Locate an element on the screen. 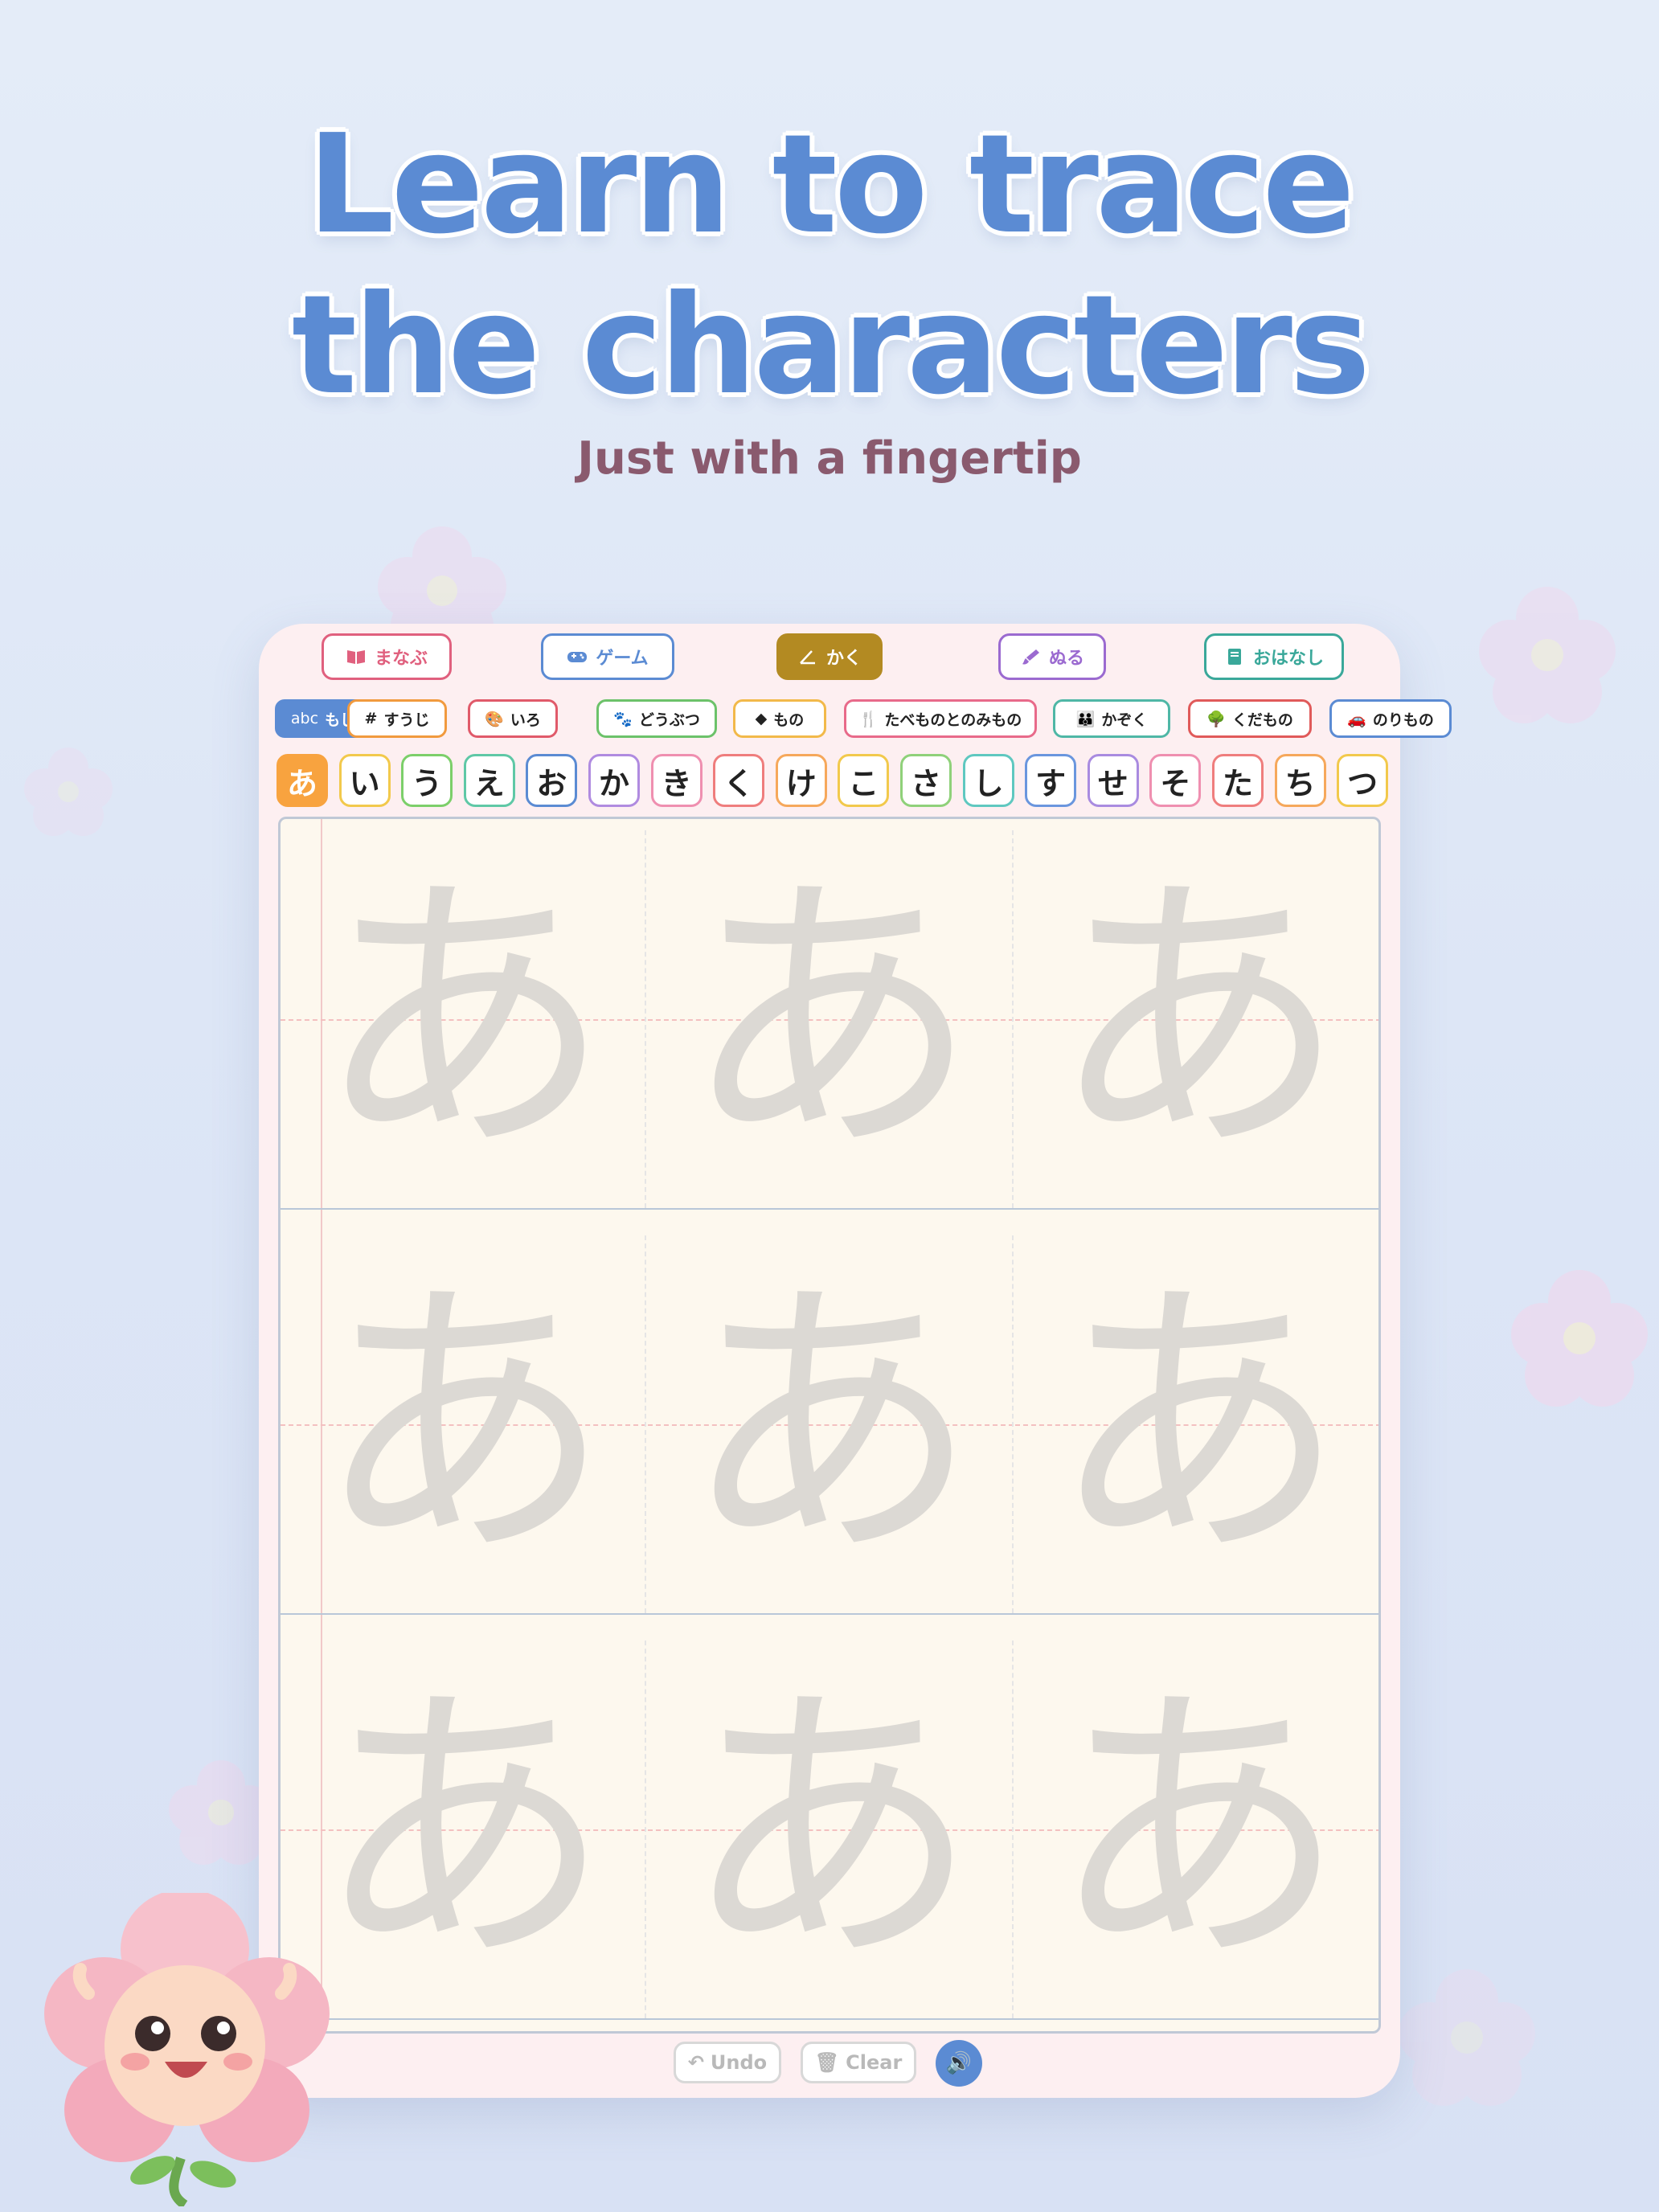  category-chip: 👪 かぞく is located at coordinates (1111, 718).